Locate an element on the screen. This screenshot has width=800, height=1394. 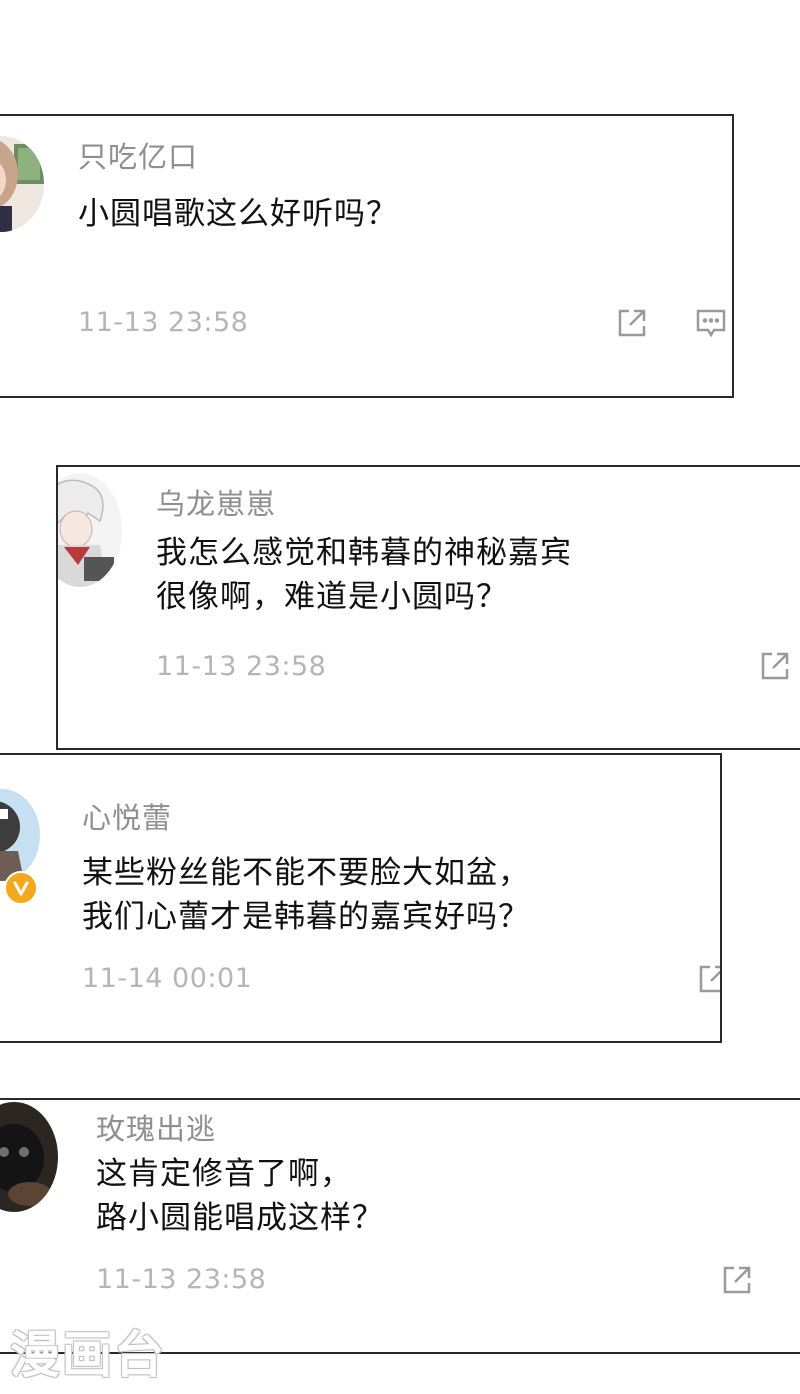
comment-text: 我怎么感觉和韩暮的神秘嘉宾 is located at coordinates (364, 553).